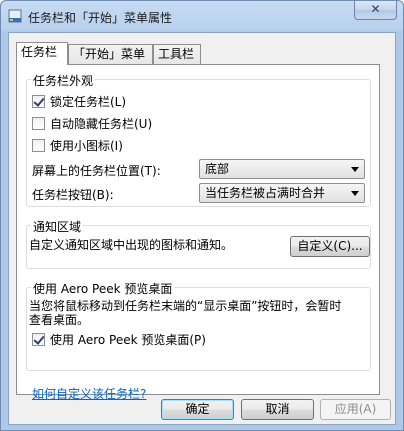 Image resolution: width=404 pixels, height=431 pixels. What do you see at coordinates (217, 169) in the screenshot?
I see `taskbar-position-value: 底部` at bounding box center [217, 169].